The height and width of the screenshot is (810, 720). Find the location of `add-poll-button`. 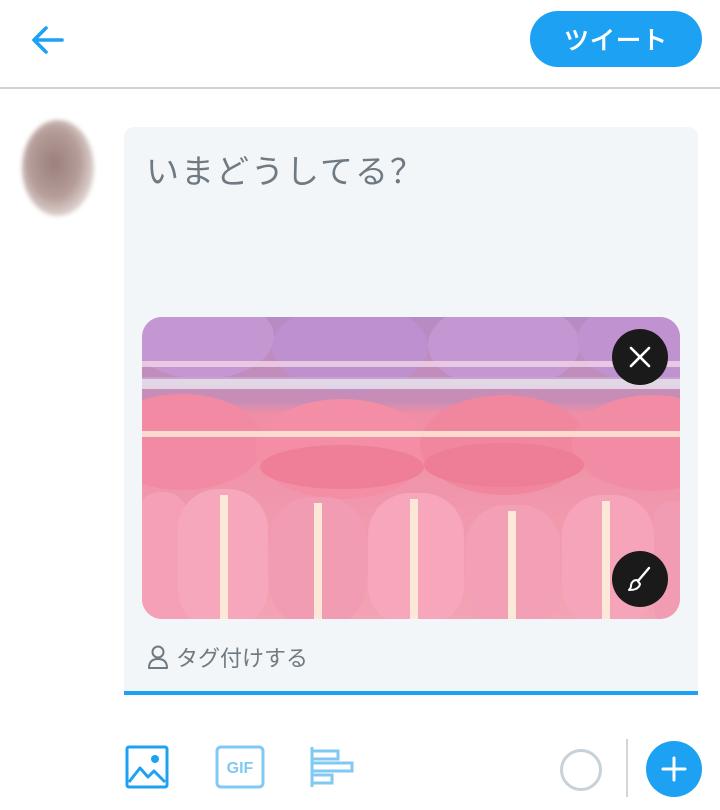

add-poll-button is located at coordinates (332, 767).